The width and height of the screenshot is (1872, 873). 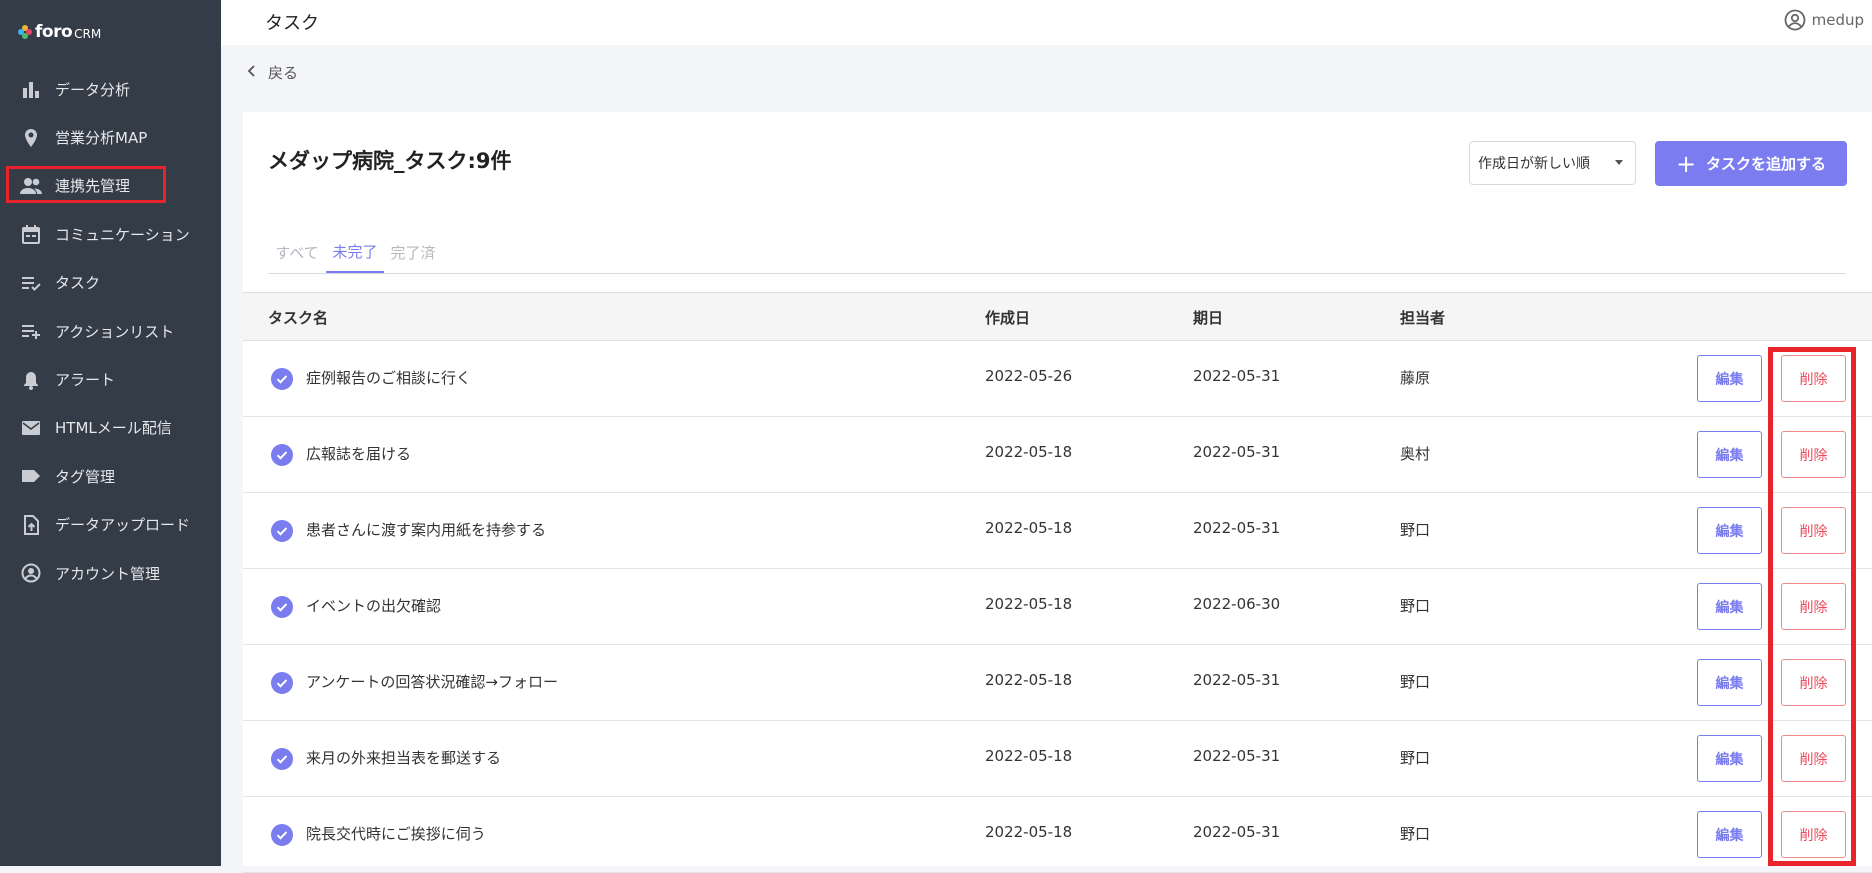 What do you see at coordinates (1415, 378) in the screenshot?
I see `owner: 藤原` at bounding box center [1415, 378].